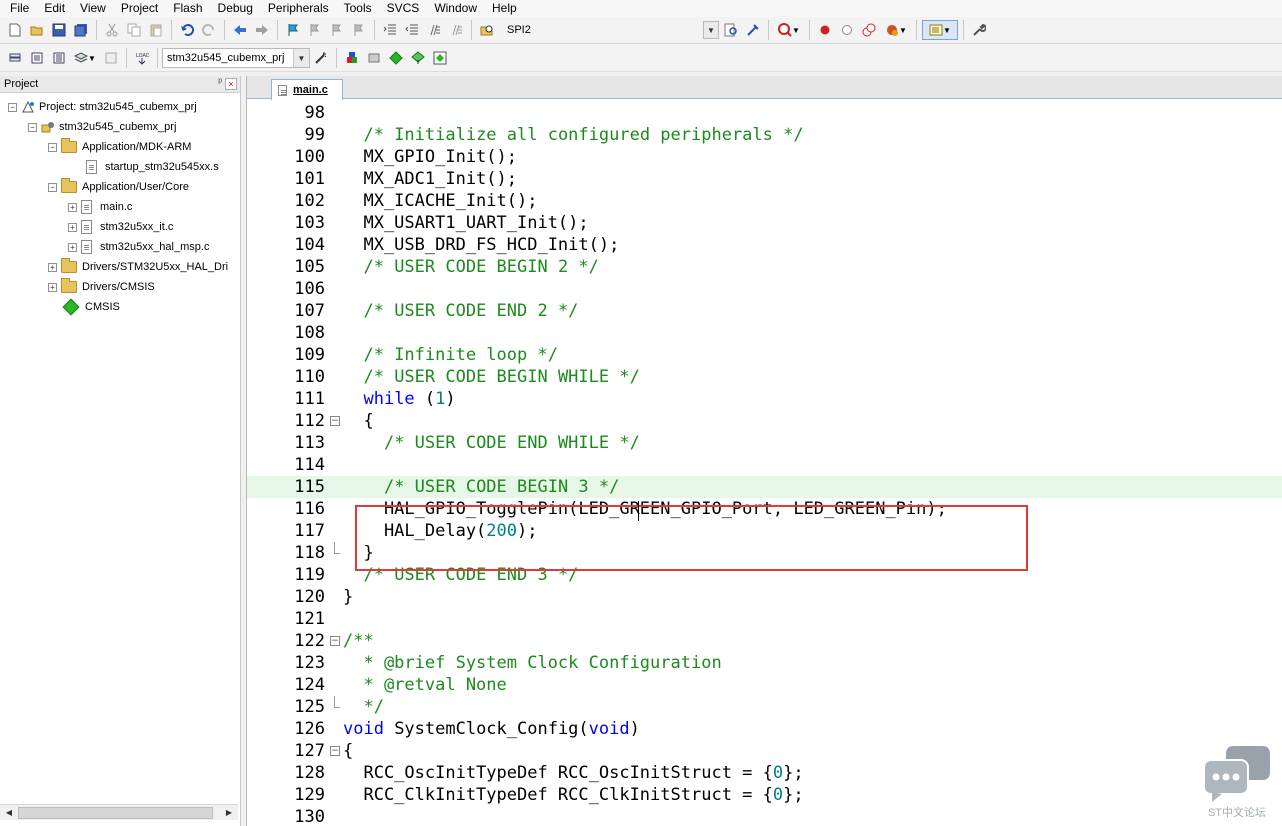 The width and height of the screenshot is (1282, 826). Describe the element at coordinates (229, 813) in the screenshot. I see `scroll-right-icon: ▶` at that location.